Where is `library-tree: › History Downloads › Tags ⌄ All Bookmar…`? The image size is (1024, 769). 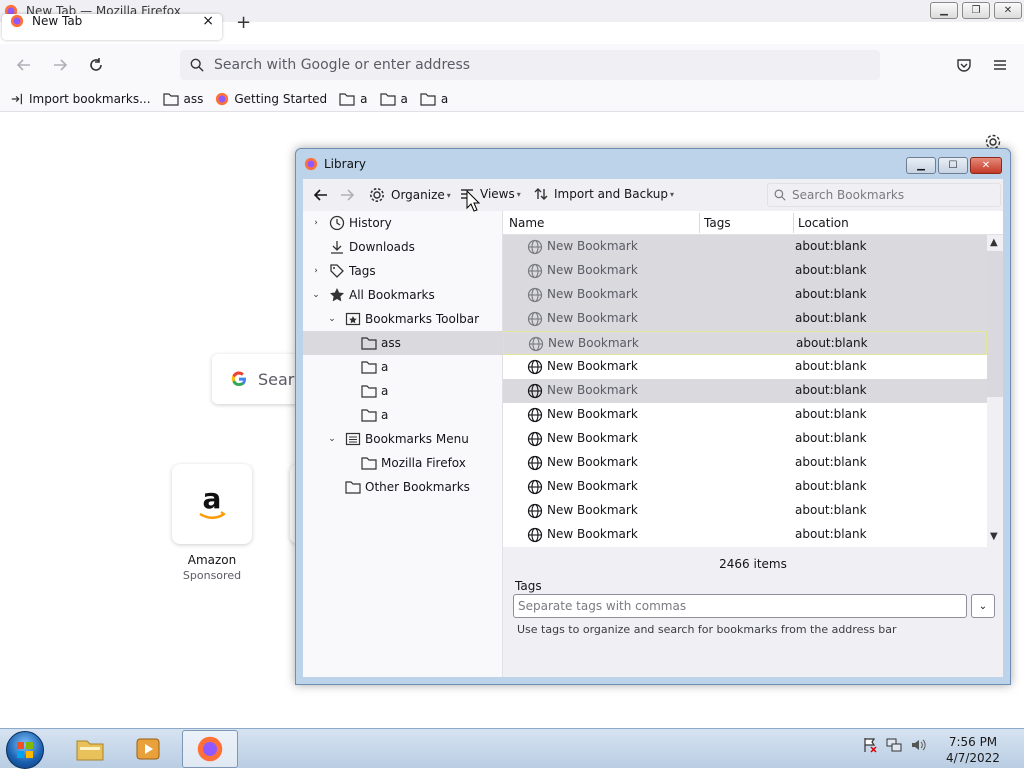
library-tree: › History Downloads › Tags ⌄ All Bookmar… is located at coordinates (403, 444).